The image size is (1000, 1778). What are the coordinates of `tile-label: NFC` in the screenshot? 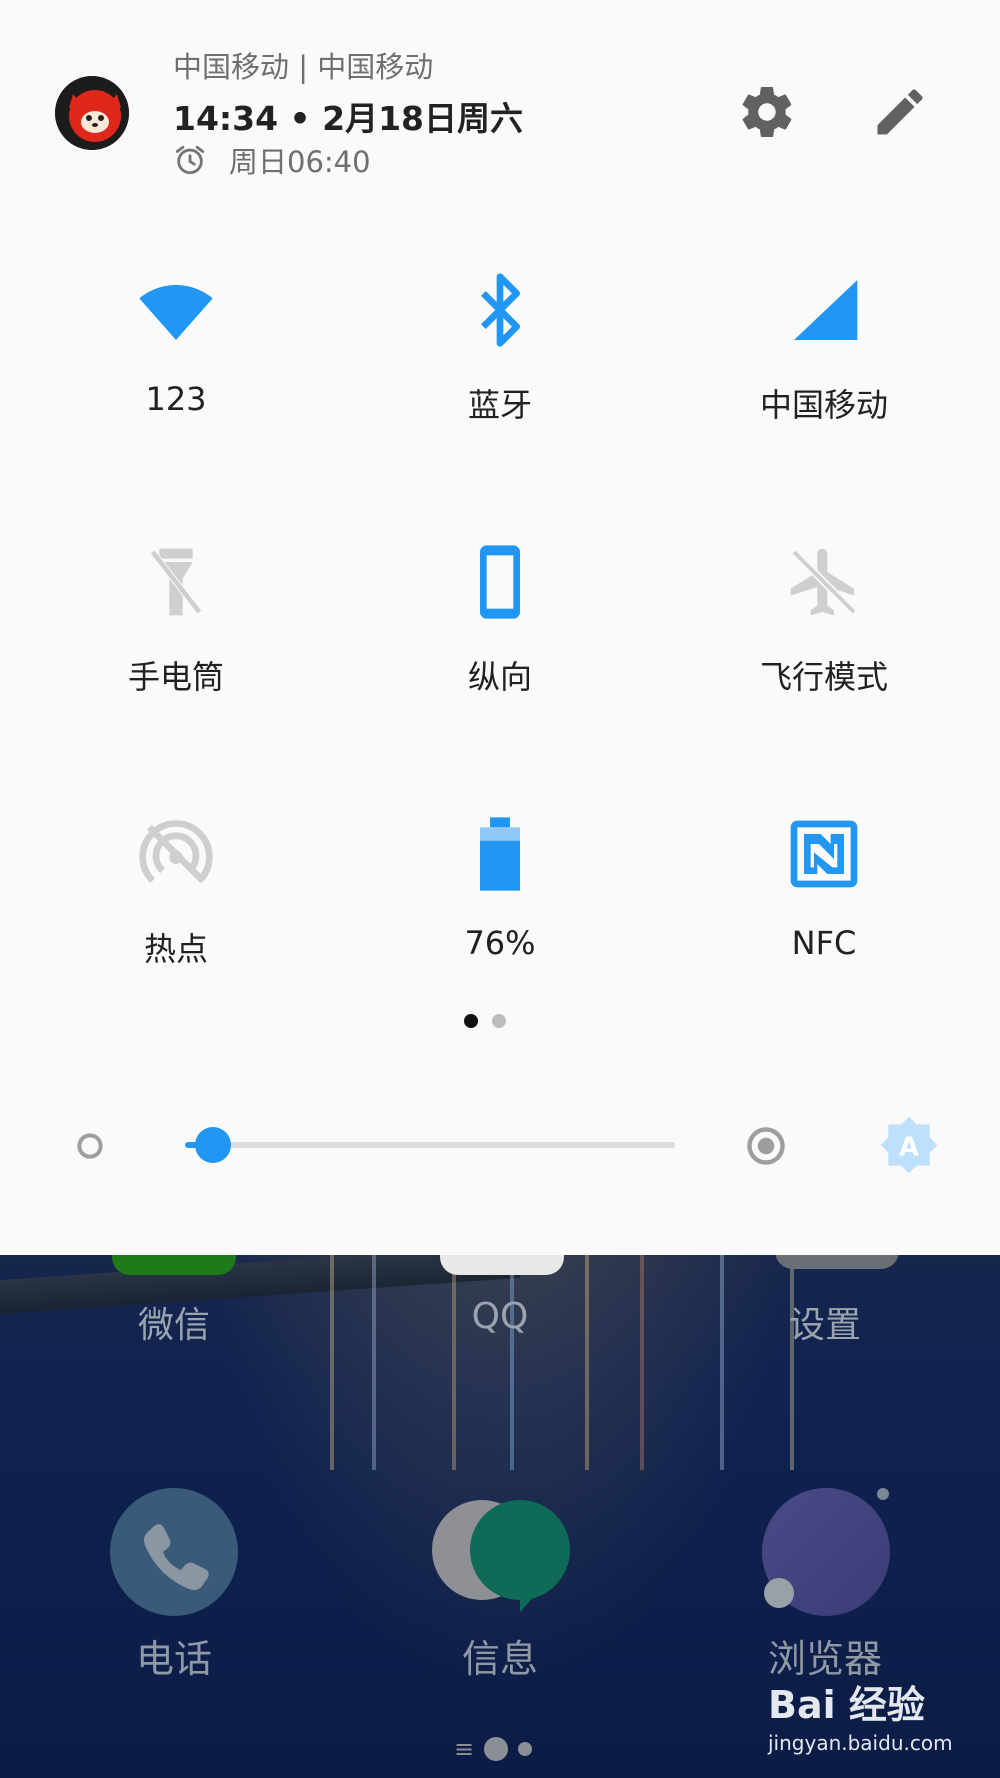 It's located at (824, 943).